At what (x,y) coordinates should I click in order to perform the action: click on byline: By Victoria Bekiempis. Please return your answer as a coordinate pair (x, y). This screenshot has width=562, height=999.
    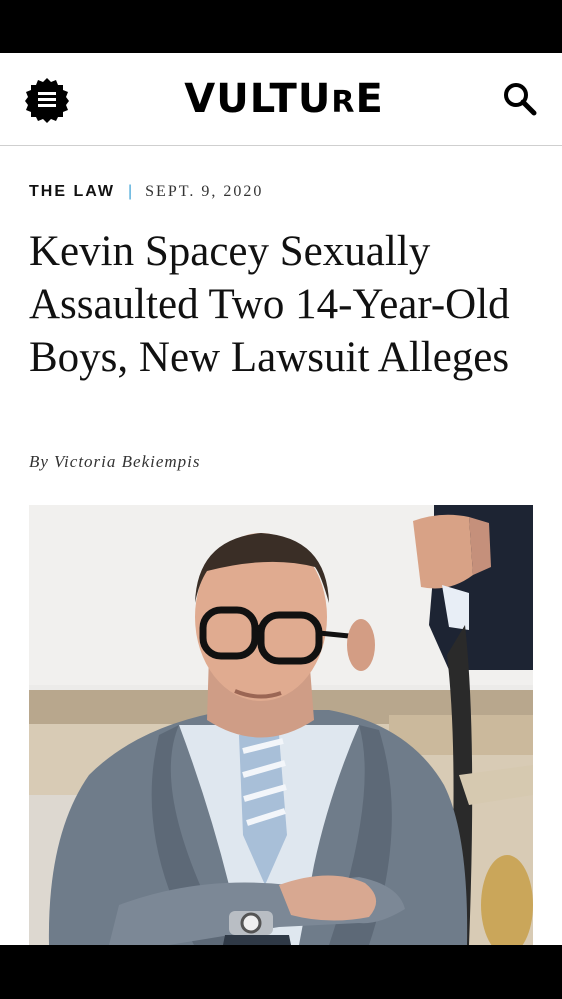
    Looking at the image, I should click on (115, 462).